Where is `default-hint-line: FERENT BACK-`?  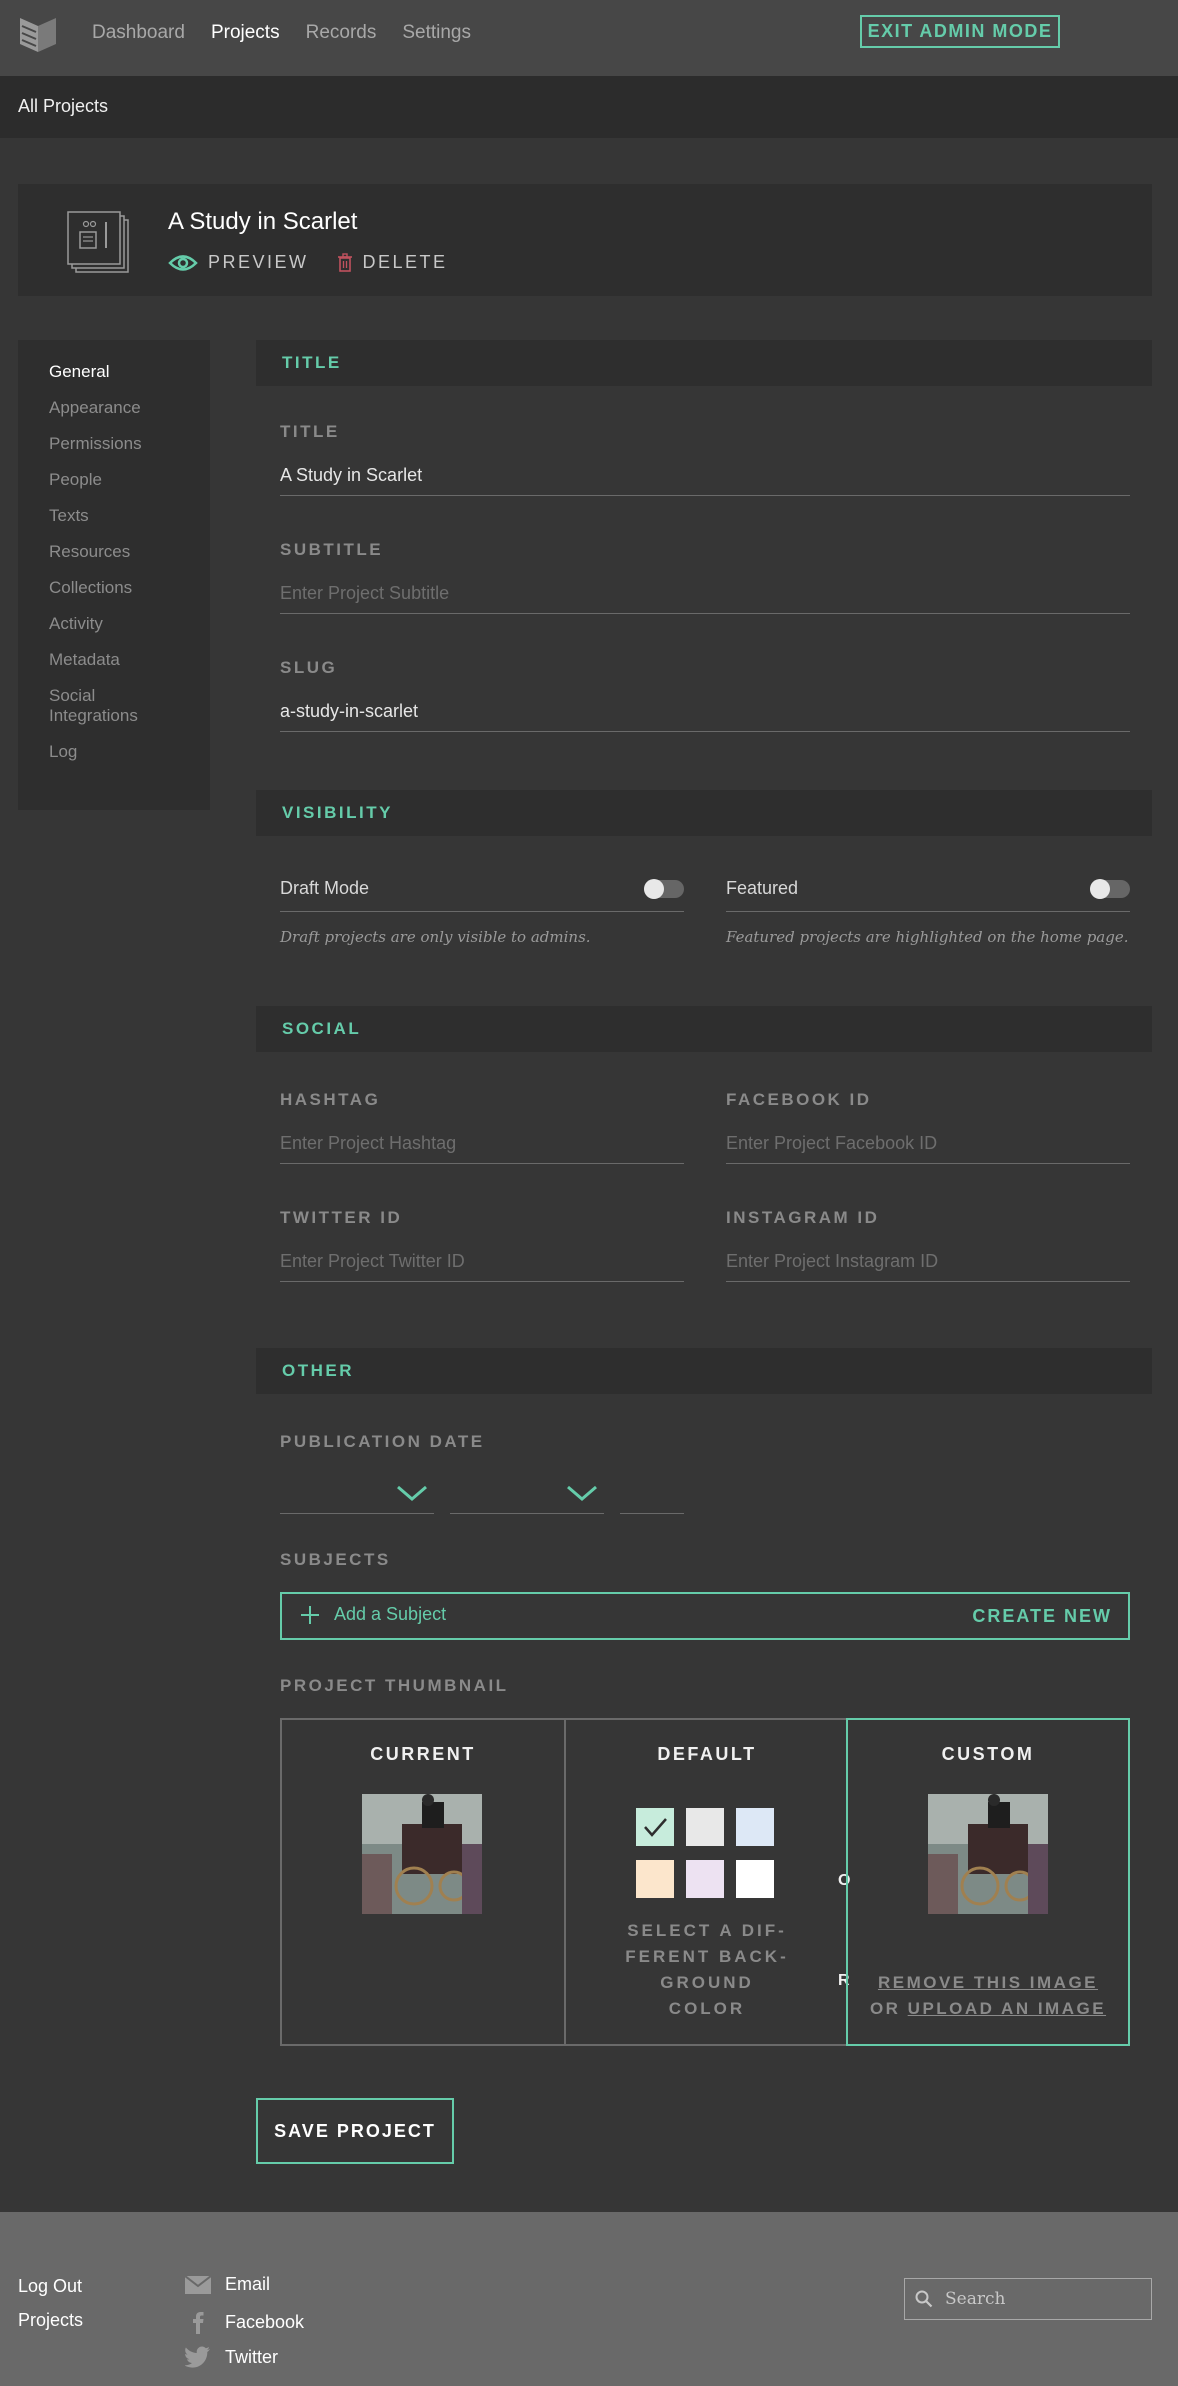 default-hint-line: FERENT BACK- is located at coordinates (707, 1956).